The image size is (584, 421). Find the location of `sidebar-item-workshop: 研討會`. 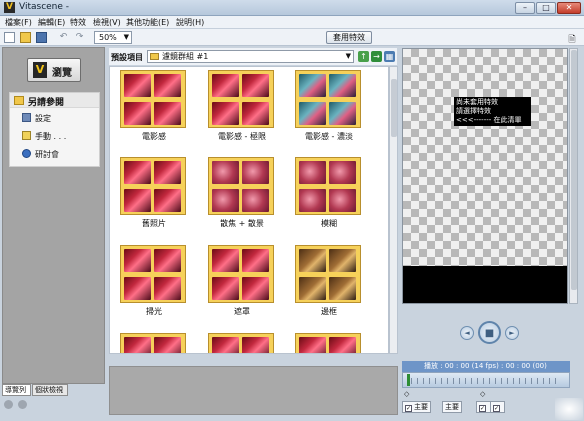

sidebar-item-workshop: 研討會 is located at coordinates (40, 154).